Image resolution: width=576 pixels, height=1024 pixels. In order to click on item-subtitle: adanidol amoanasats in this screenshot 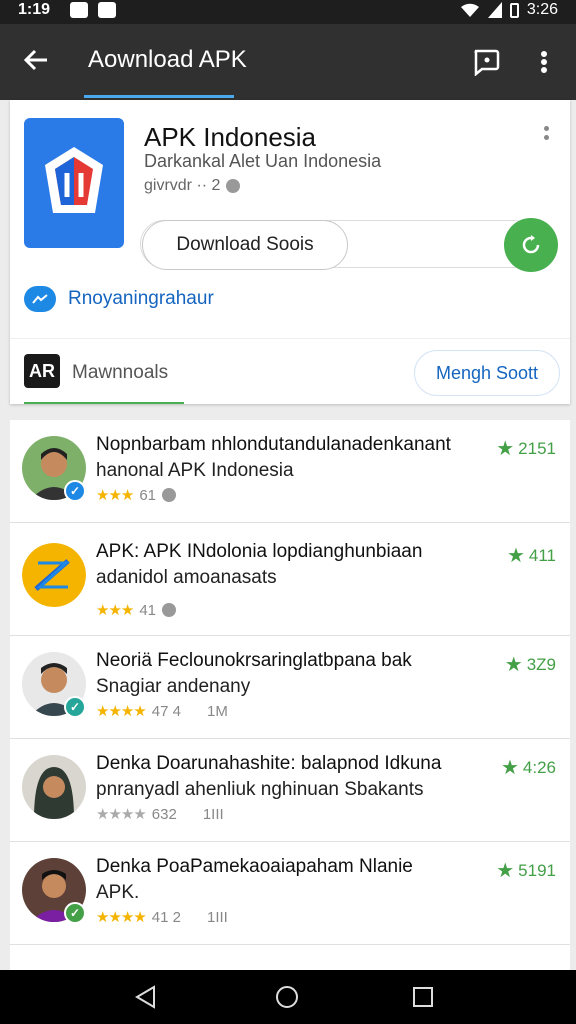, I will do `click(186, 577)`.